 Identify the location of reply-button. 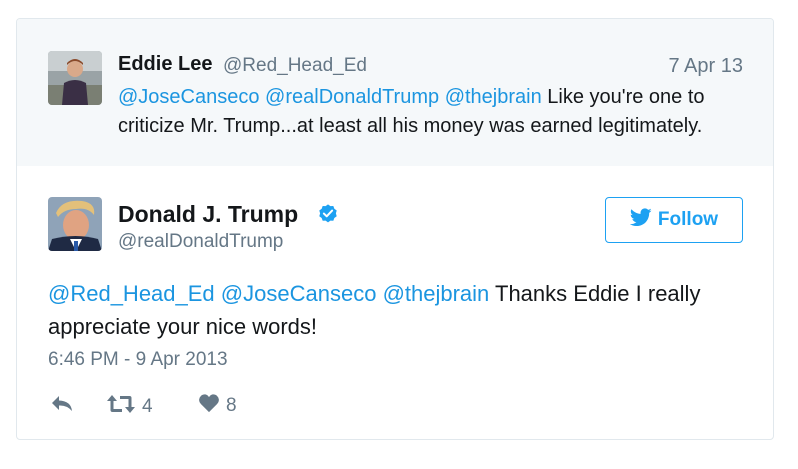
(62, 406).